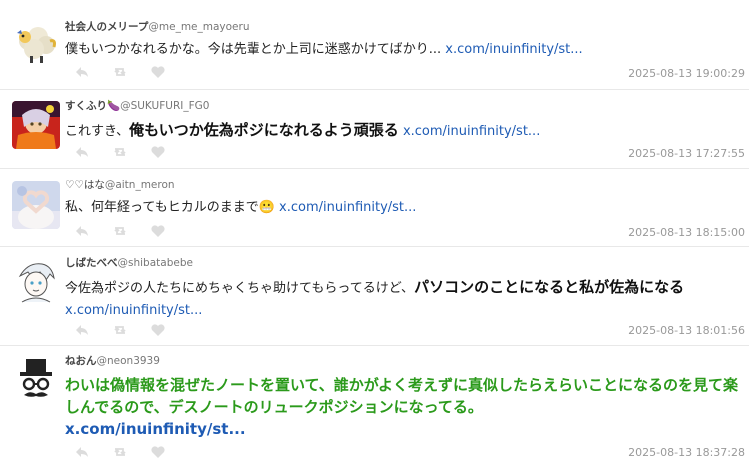 The image size is (749, 468). I want to click on display-name: しばたべべ, so click(91, 263).